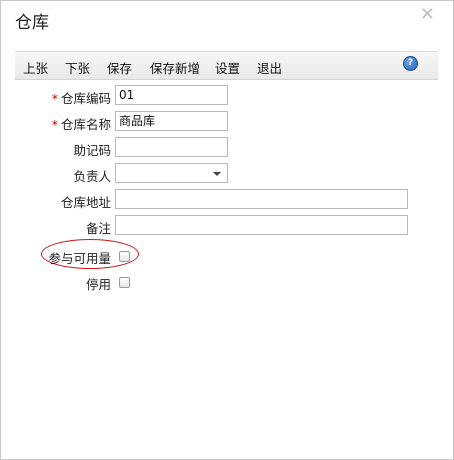  I want to click on dialog-title: 仓库, so click(32, 23).